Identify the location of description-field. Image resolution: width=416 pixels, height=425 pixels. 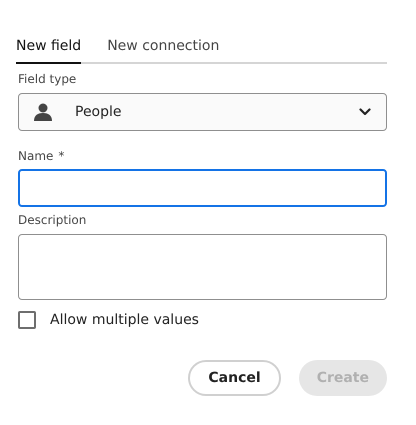
(202, 267).